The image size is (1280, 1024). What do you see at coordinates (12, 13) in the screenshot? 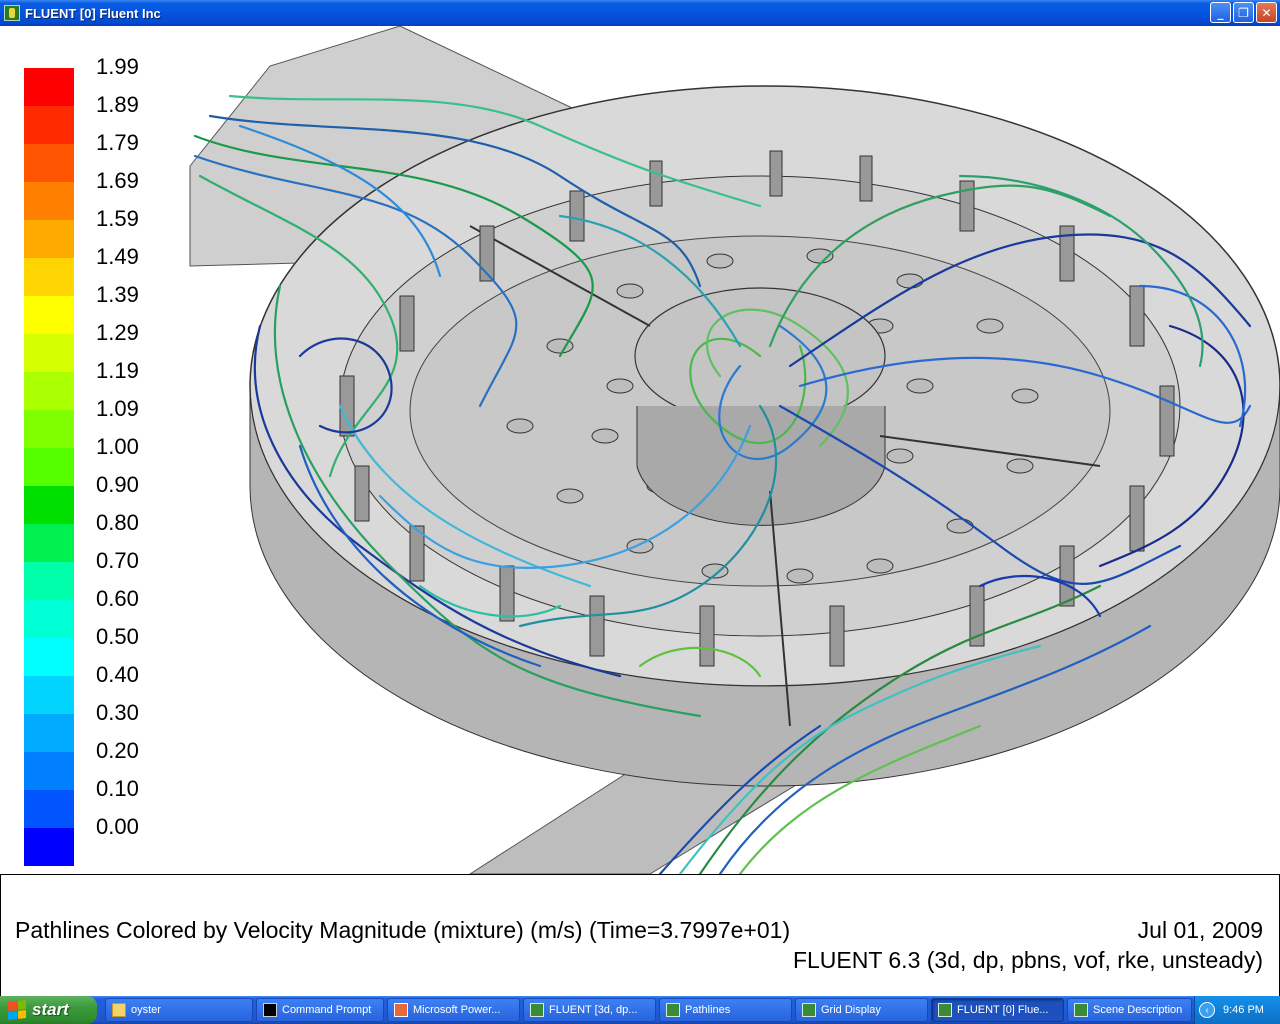
I see `fluent-app-icon` at bounding box center [12, 13].